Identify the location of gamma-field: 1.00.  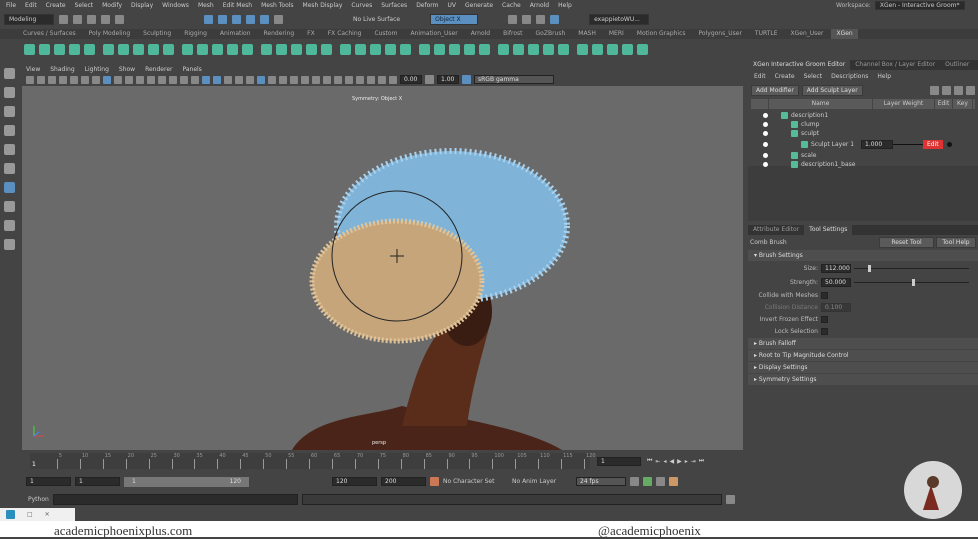
(448, 79).